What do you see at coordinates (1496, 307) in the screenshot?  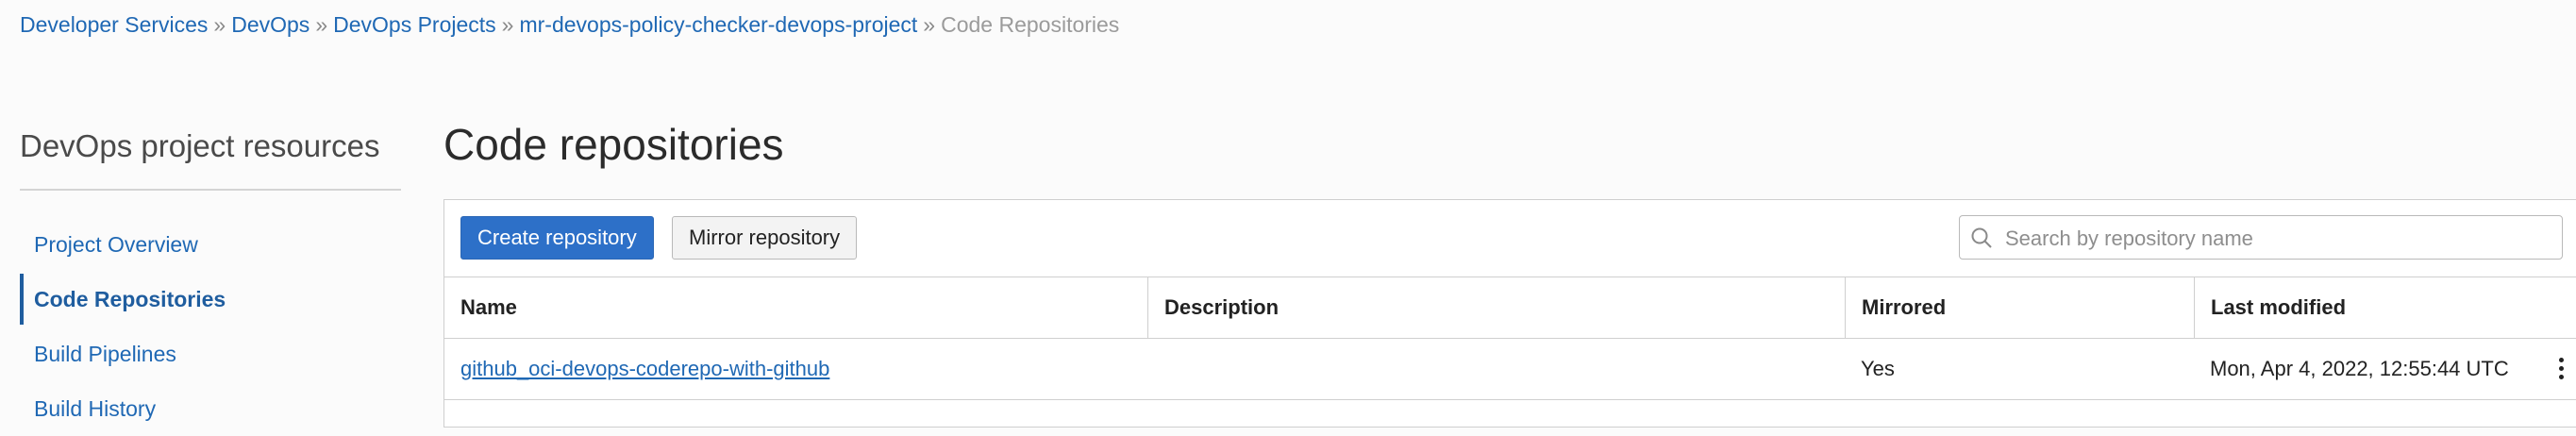 I see `column-header-description: Description` at bounding box center [1496, 307].